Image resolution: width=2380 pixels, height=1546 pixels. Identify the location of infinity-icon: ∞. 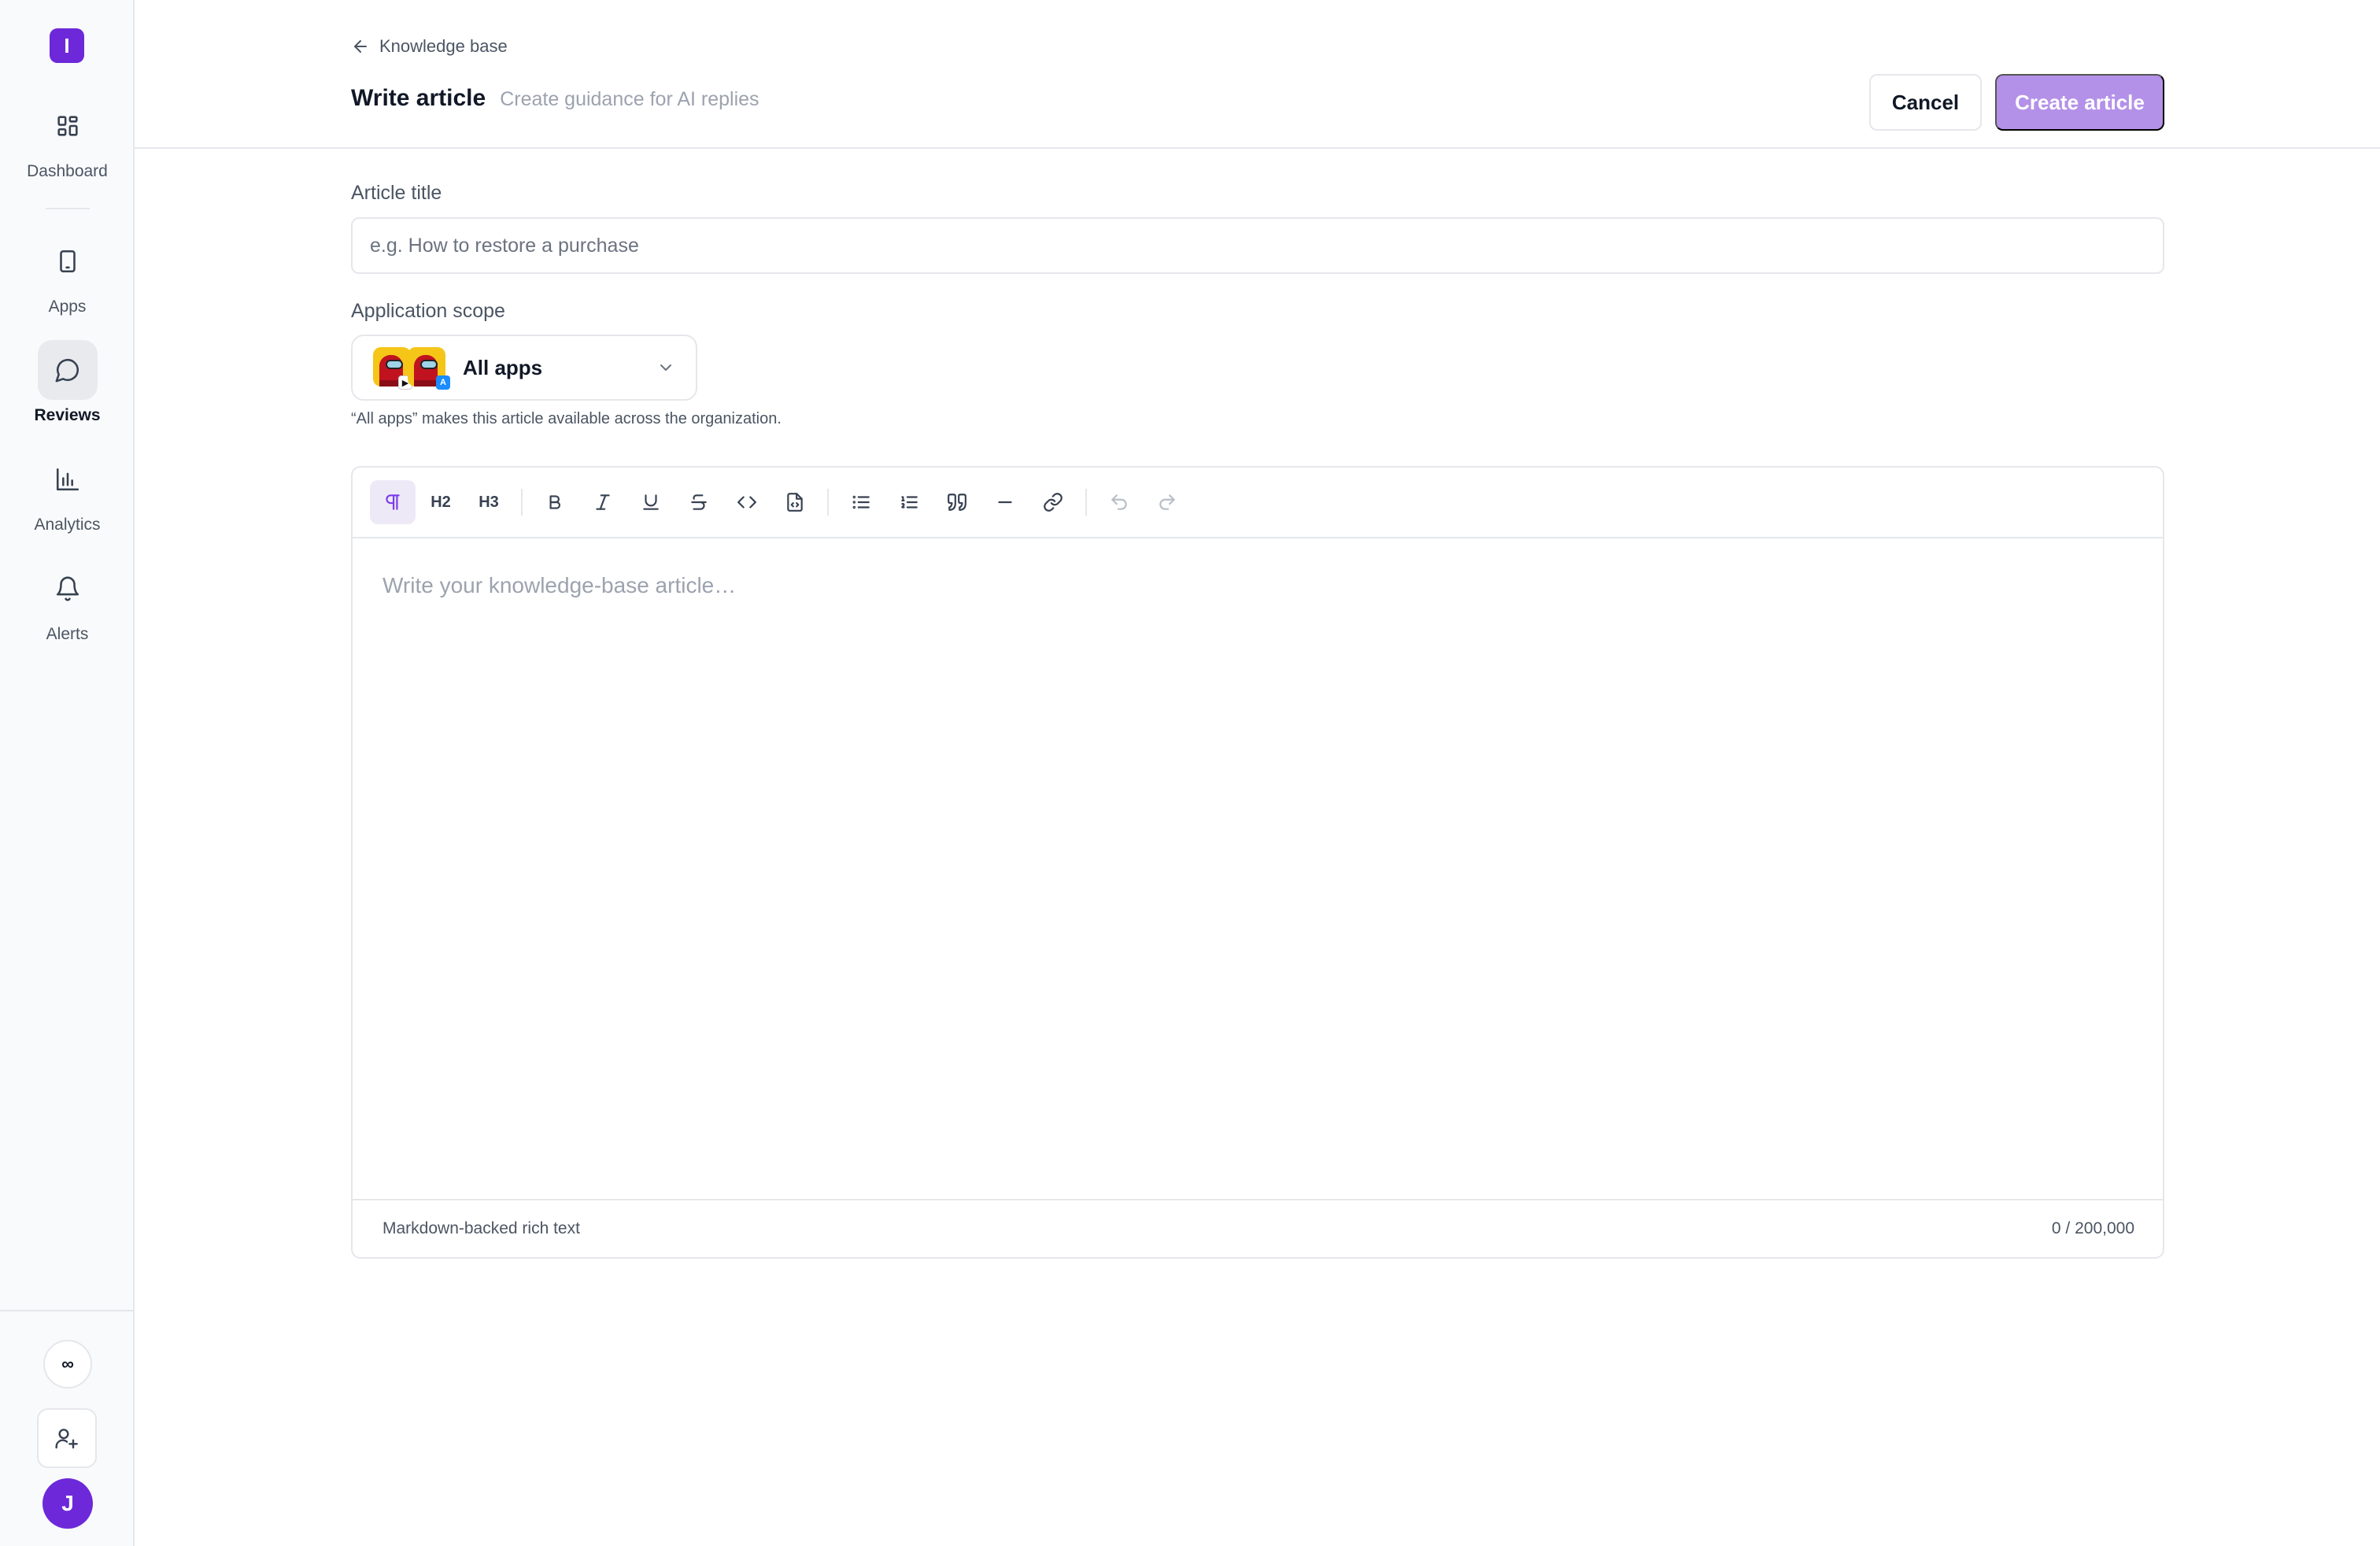
(67, 1364).